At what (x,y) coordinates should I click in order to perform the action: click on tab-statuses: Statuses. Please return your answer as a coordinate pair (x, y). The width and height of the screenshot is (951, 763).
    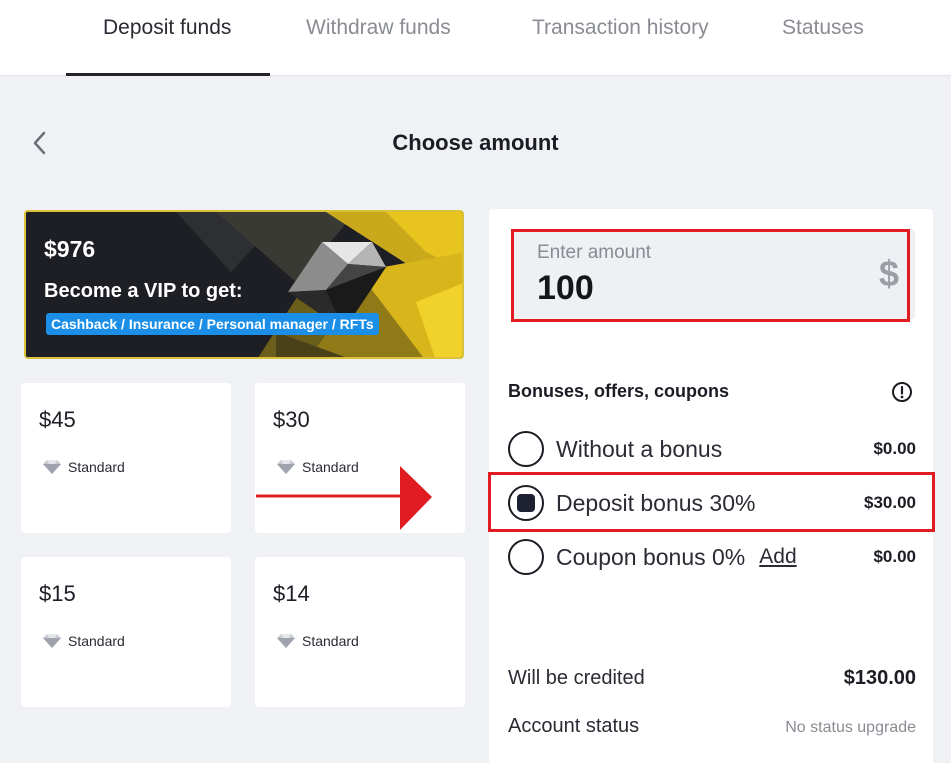
    Looking at the image, I should click on (823, 28).